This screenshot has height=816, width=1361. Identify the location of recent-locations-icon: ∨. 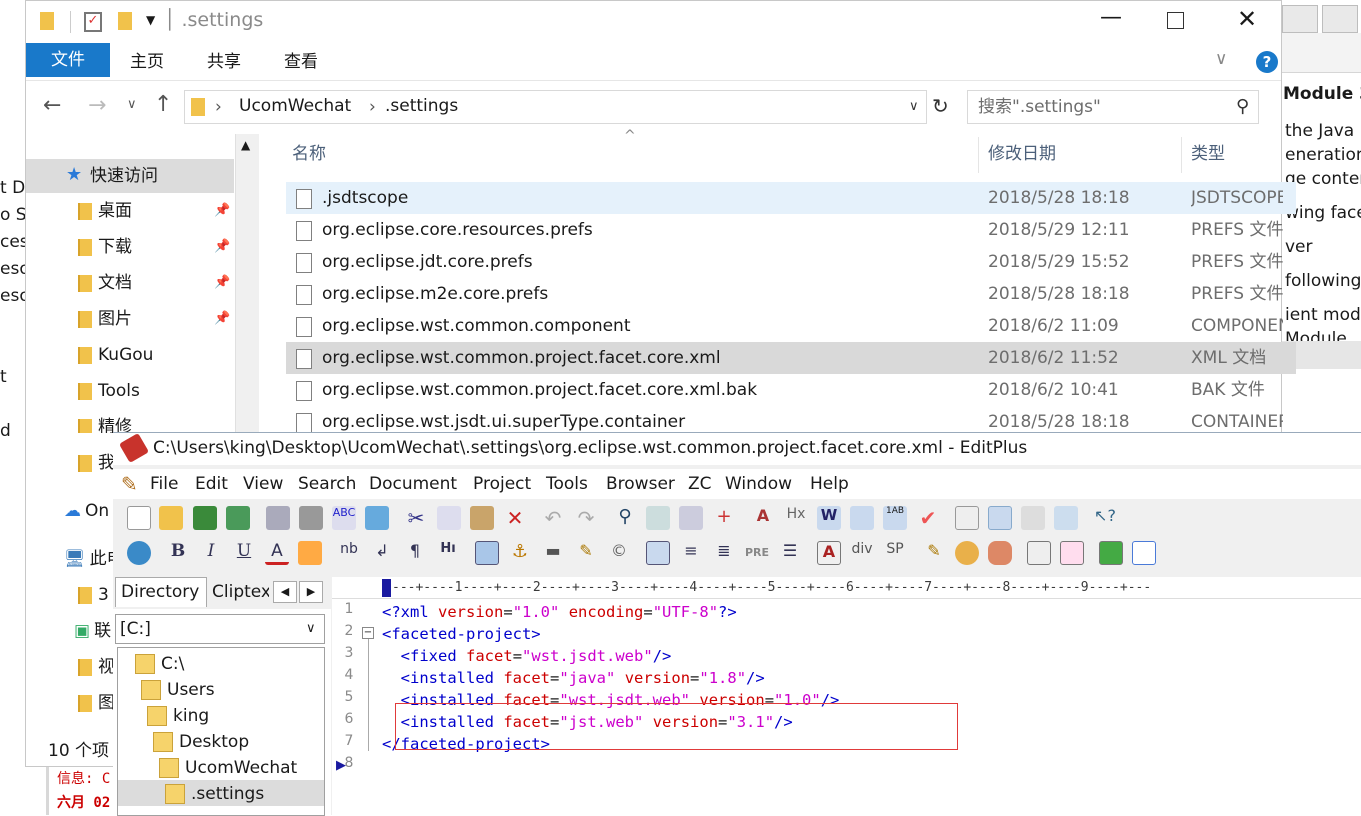
(132, 104).